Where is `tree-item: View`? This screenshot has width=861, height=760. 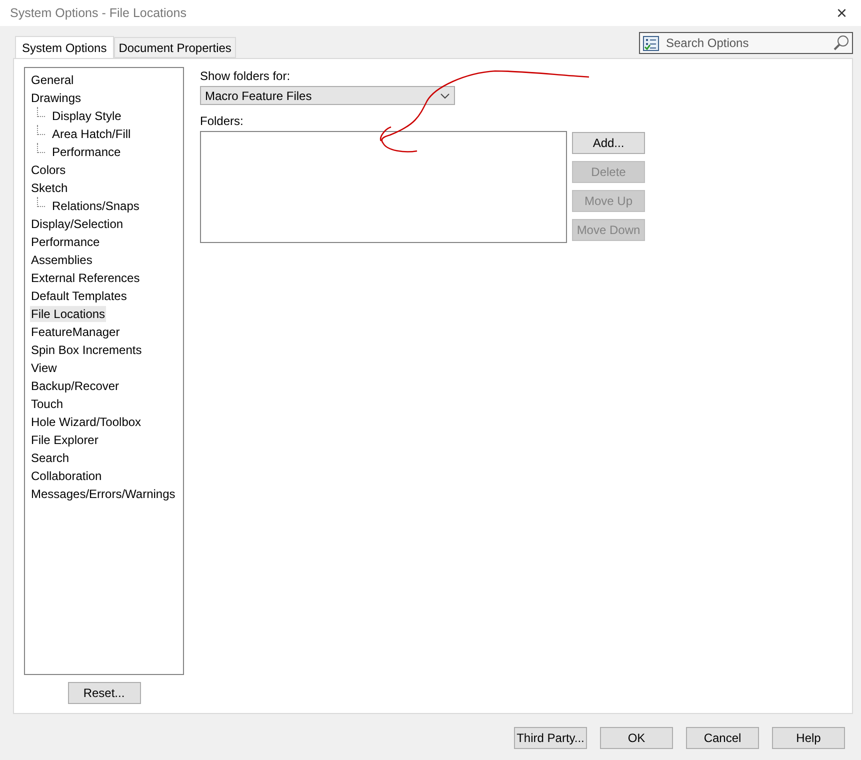
tree-item: View is located at coordinates (44, 368).